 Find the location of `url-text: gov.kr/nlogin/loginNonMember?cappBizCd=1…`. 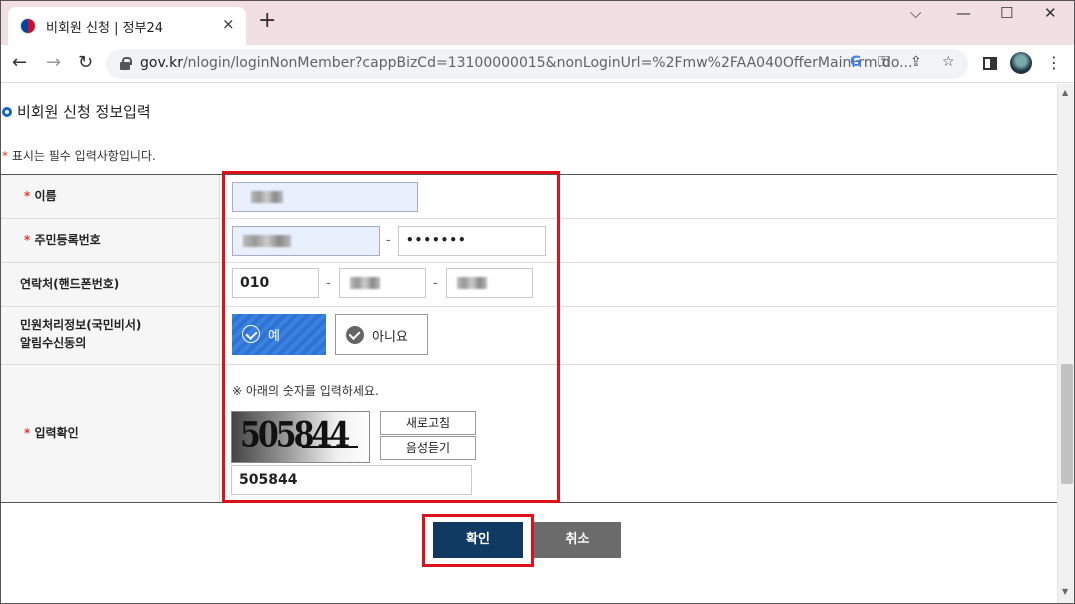

url-text: gov.kr/nlogin/loginNonMember?cappBizCd=1… is located at coordinates (526, 63).